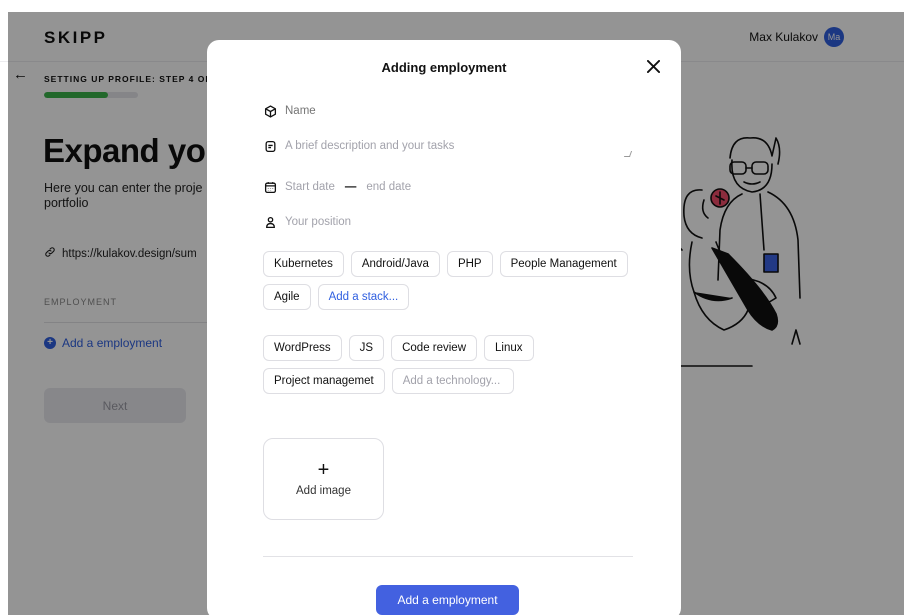  What do you see at coordinates (447, 600) in the screenshot?
I see `add-employment-button: Add a employment` at bounding box center [447, 600].